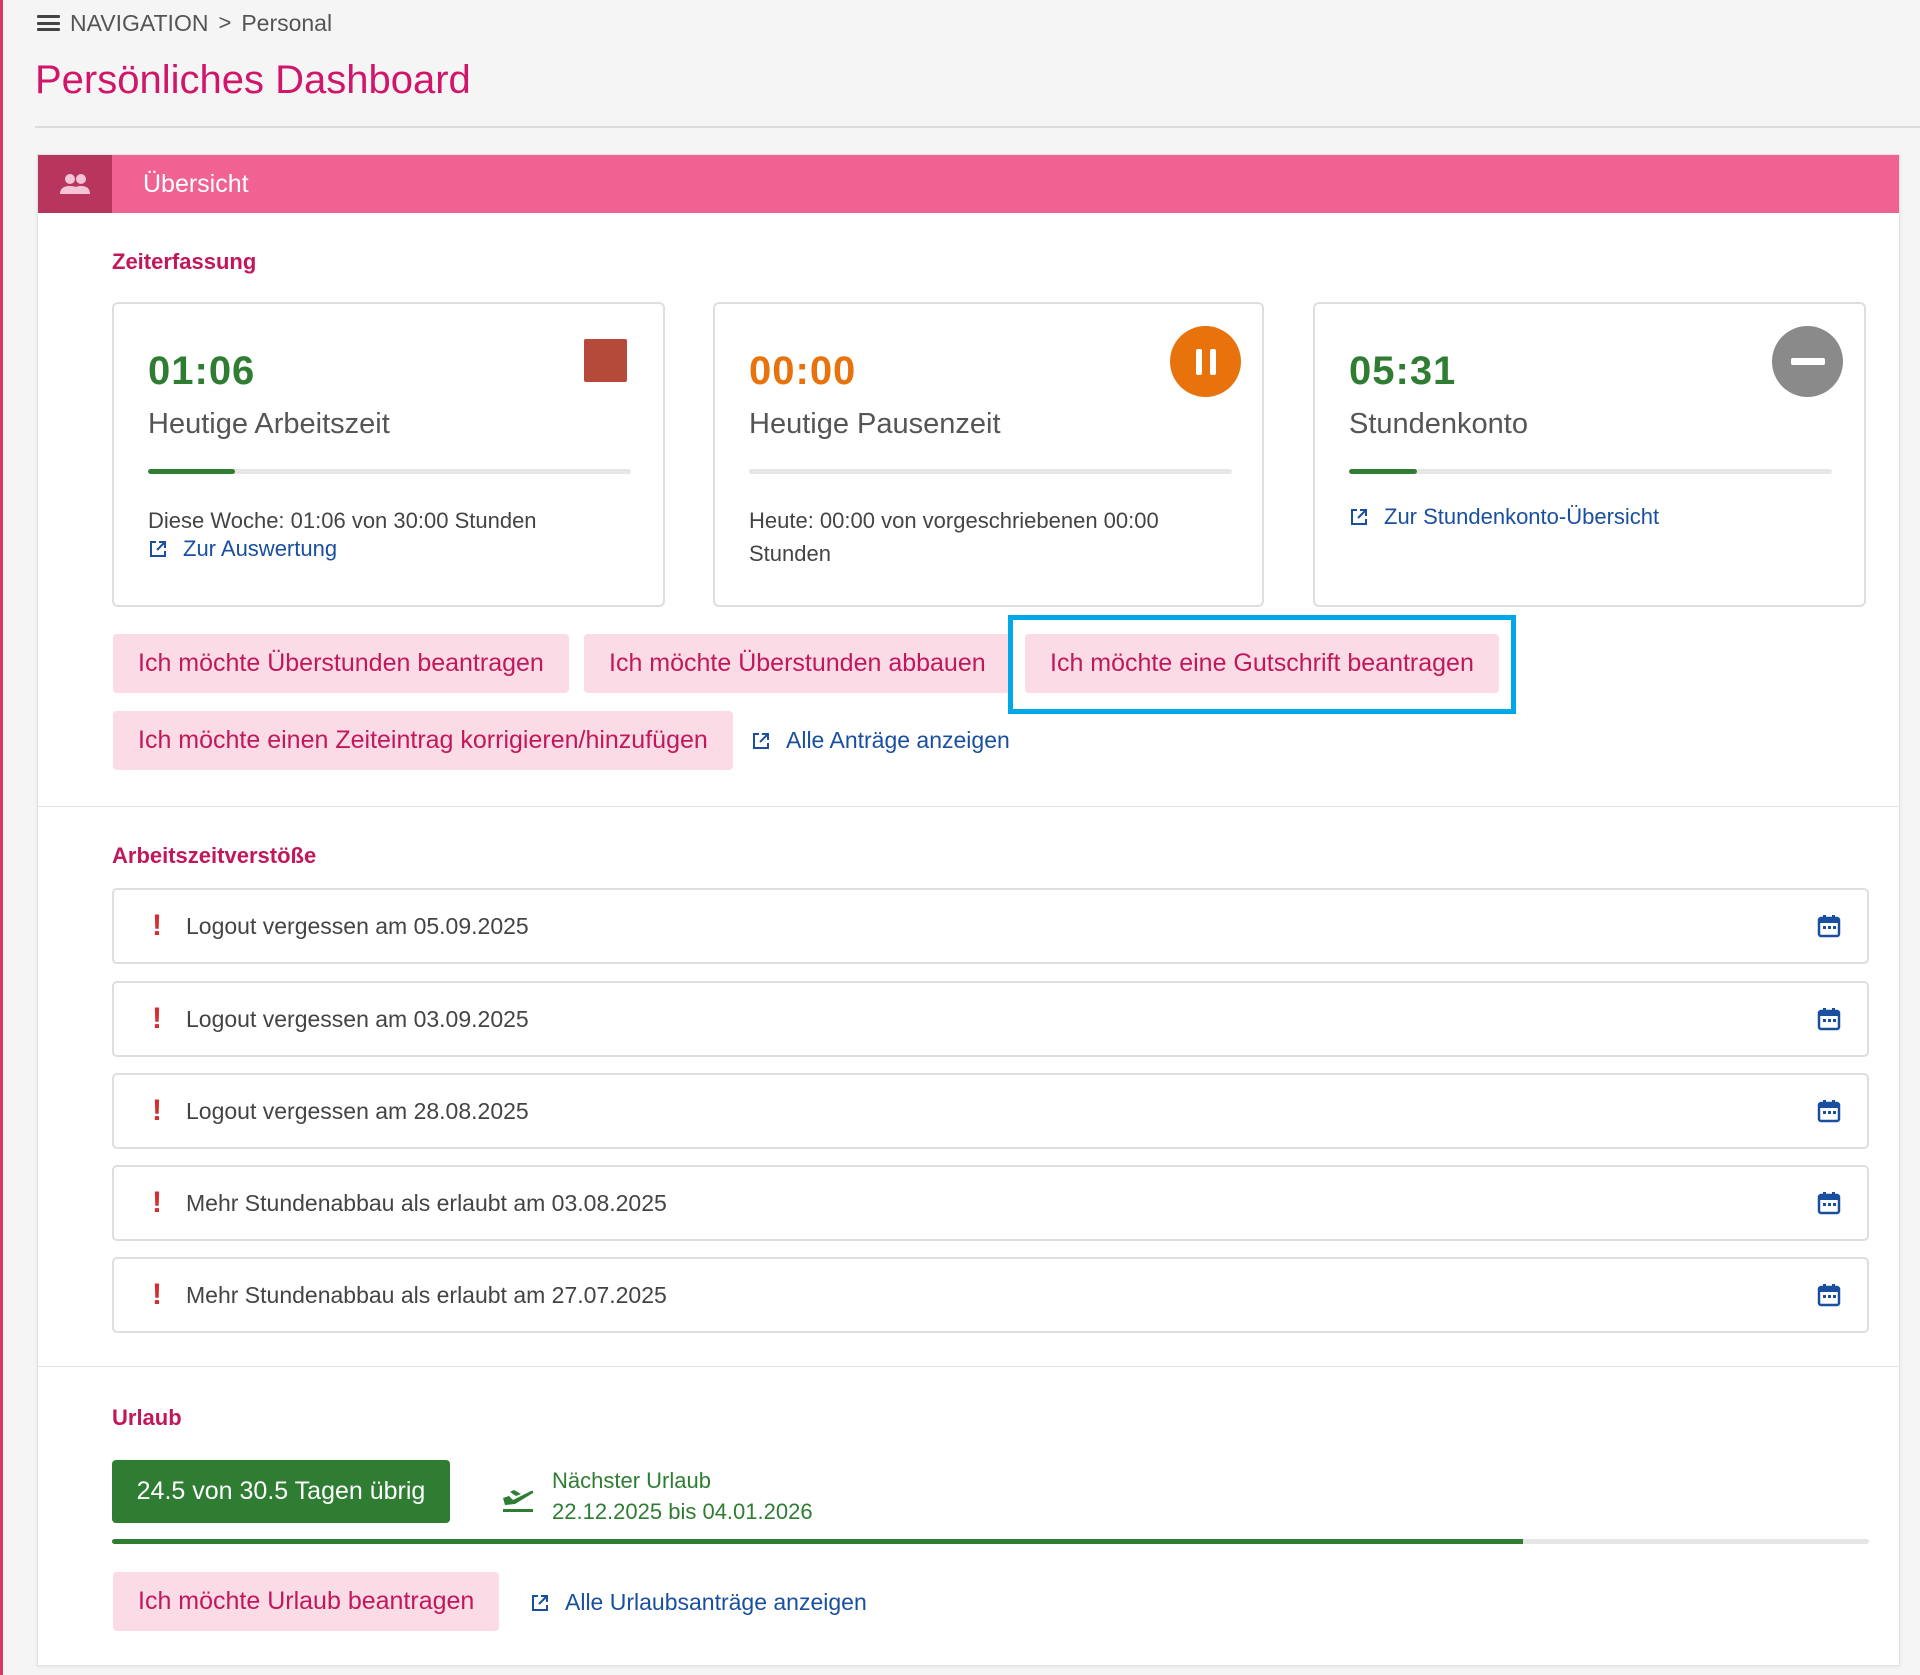  What do you see at coordinates (1807, 361) in the screenshot?
I see `minus-icon` at bounding box center [1807, 361].